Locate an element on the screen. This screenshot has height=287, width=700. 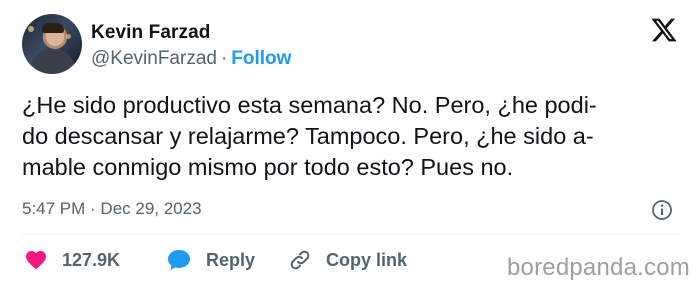
reply-button: Reply is located at coordinates (210, 260).